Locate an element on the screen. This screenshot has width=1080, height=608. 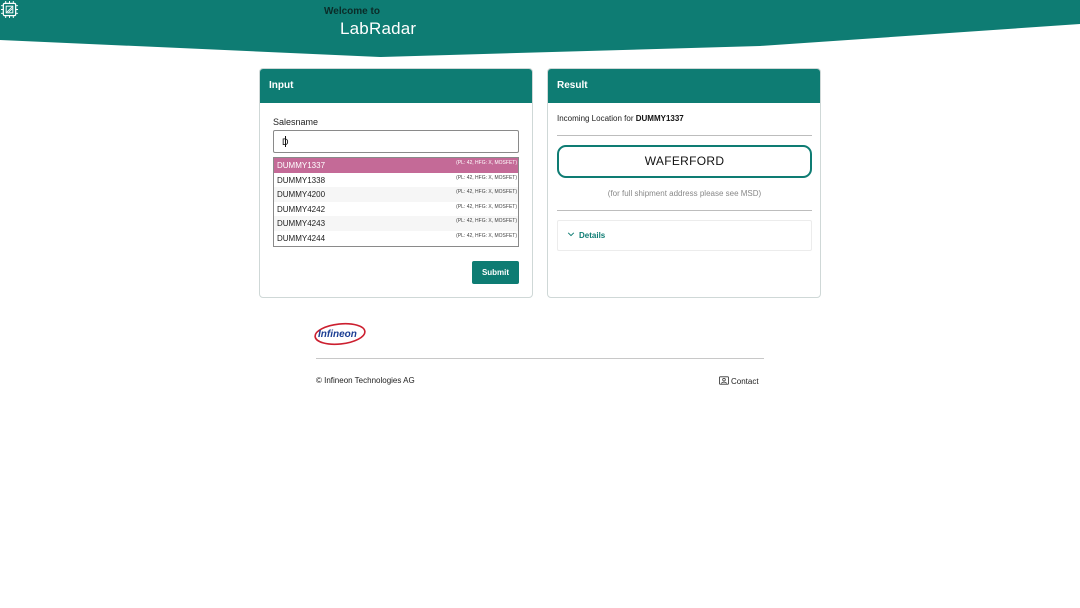
header-band-shape is located at coordinates (540, 28).